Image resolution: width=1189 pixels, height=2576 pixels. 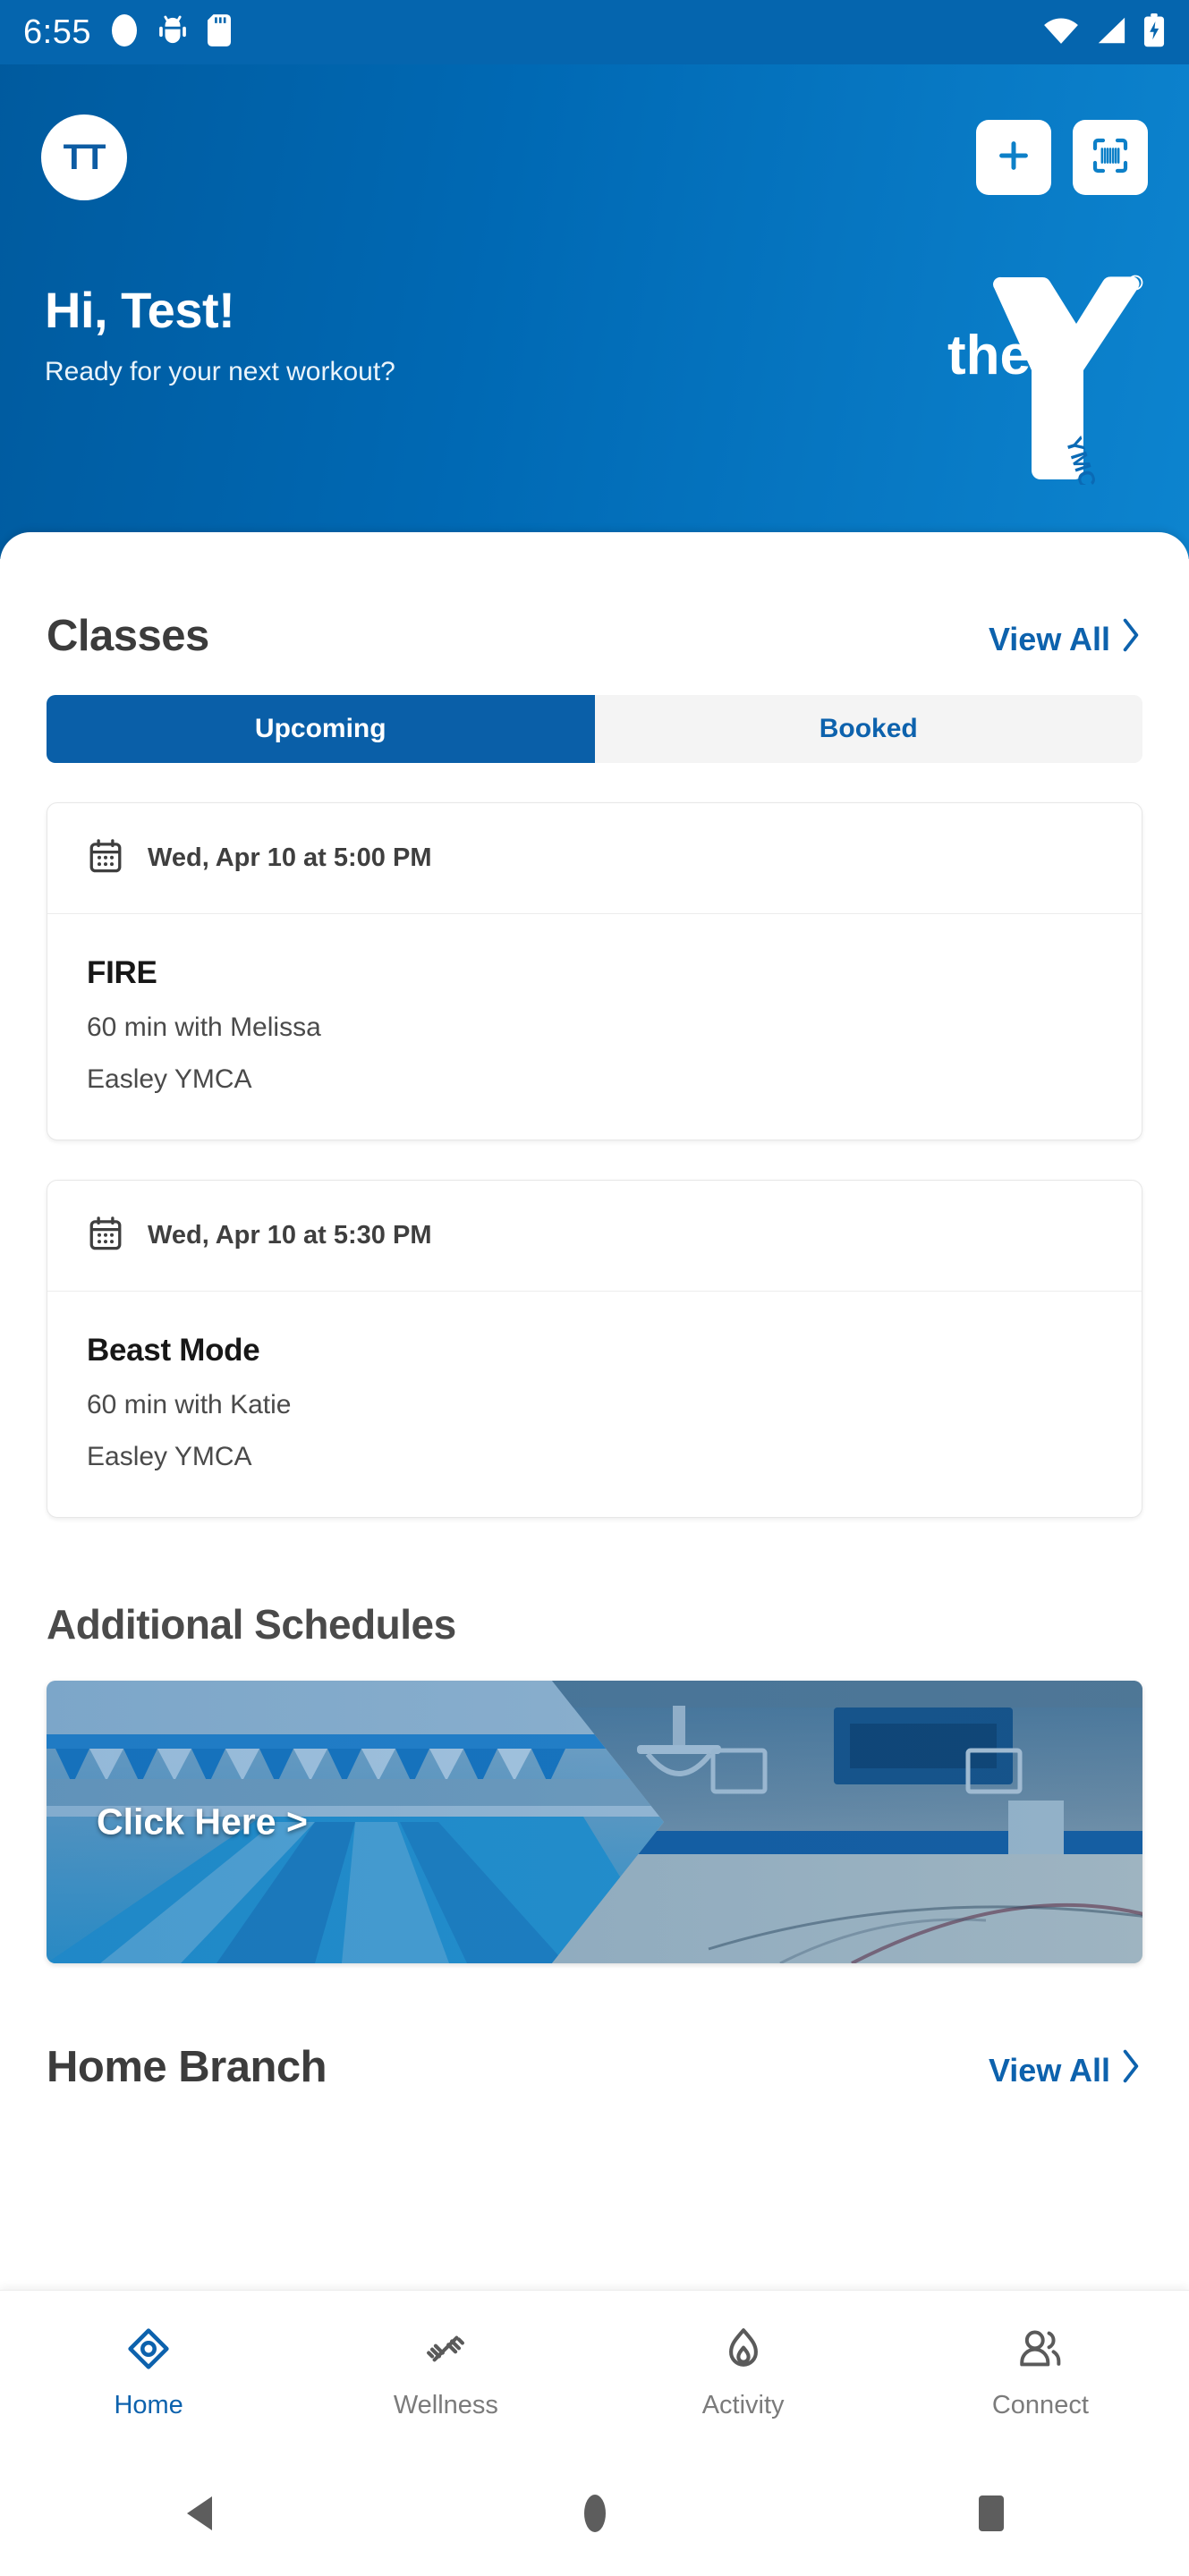 I want to click on greeting-title: Hi, Test!, so click(x=140, y=310).